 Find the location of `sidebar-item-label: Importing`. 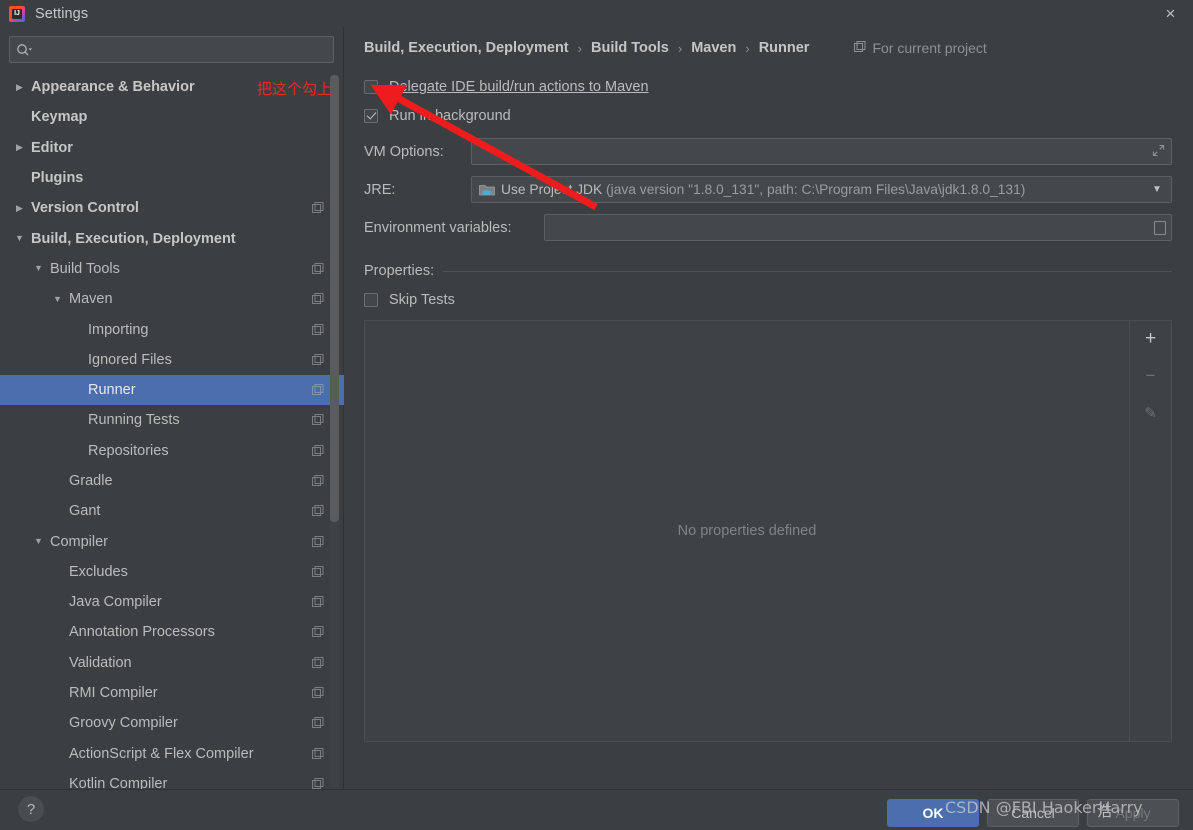

sidebar-item-label: Importing is located at coordinates (118, 329).